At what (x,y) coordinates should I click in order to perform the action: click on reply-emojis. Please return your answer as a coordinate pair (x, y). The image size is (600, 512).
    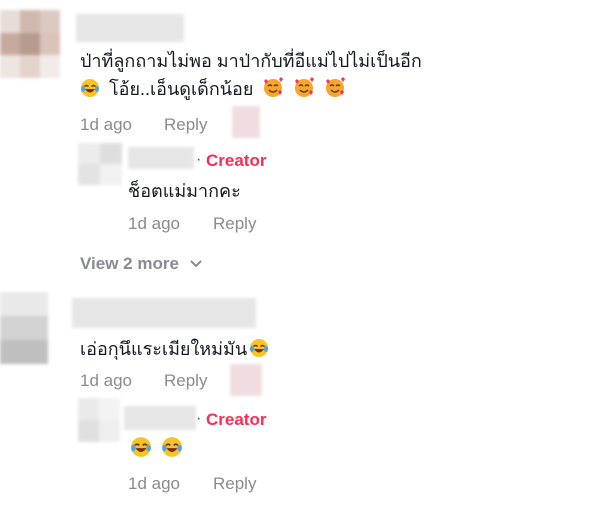
    Looking at the image, I should click on (158, 450).